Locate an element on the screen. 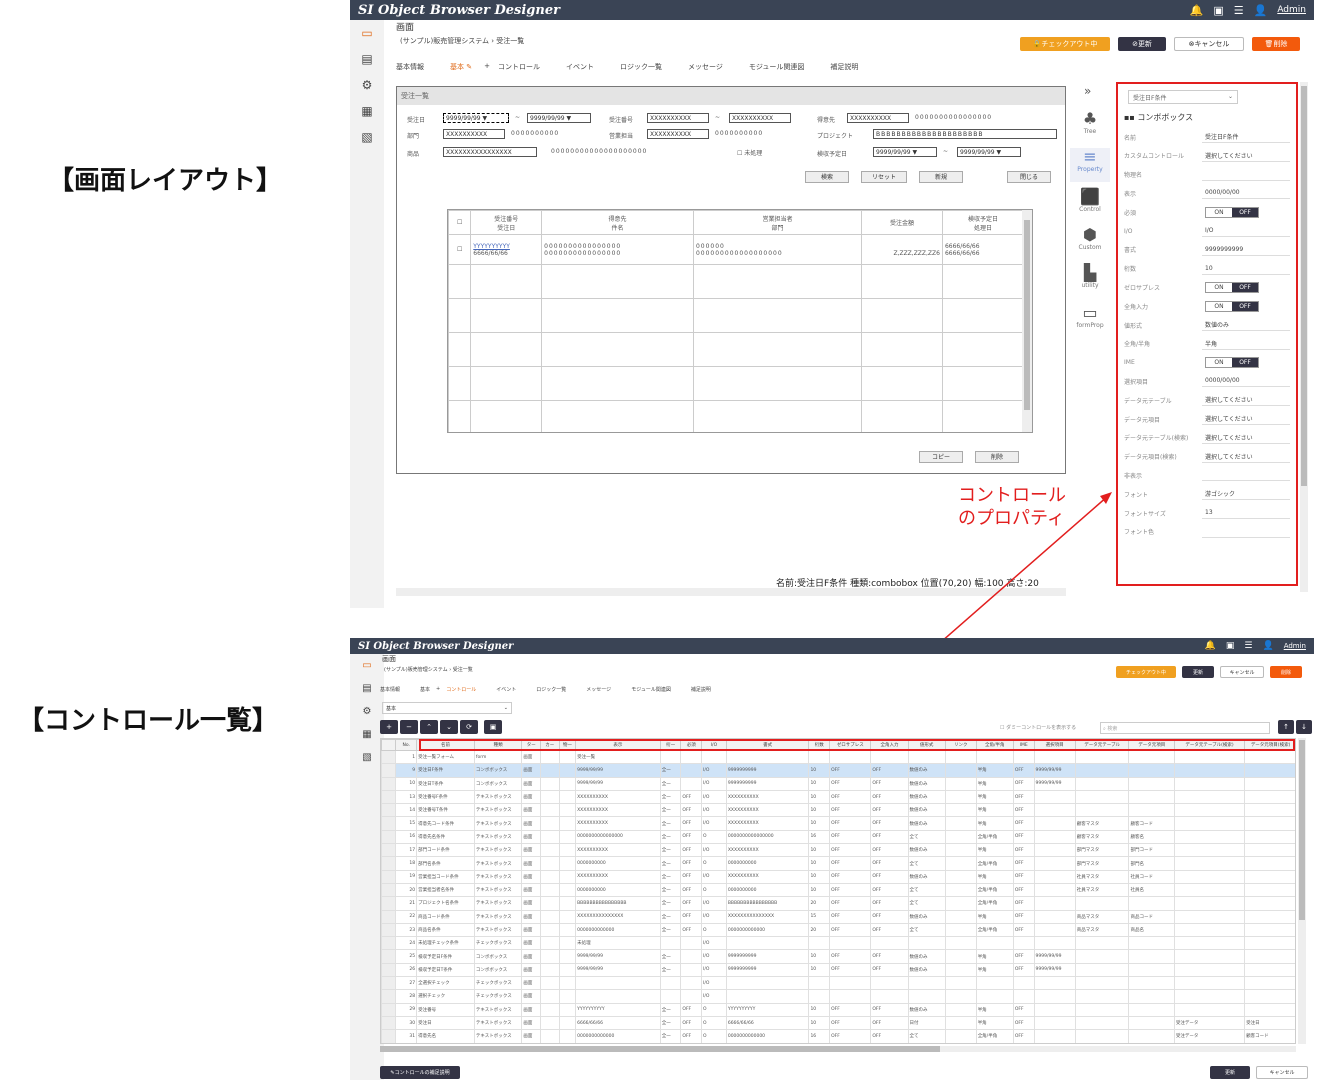  table-cell: 商品コード条件 is located at coordinates (445, 916).